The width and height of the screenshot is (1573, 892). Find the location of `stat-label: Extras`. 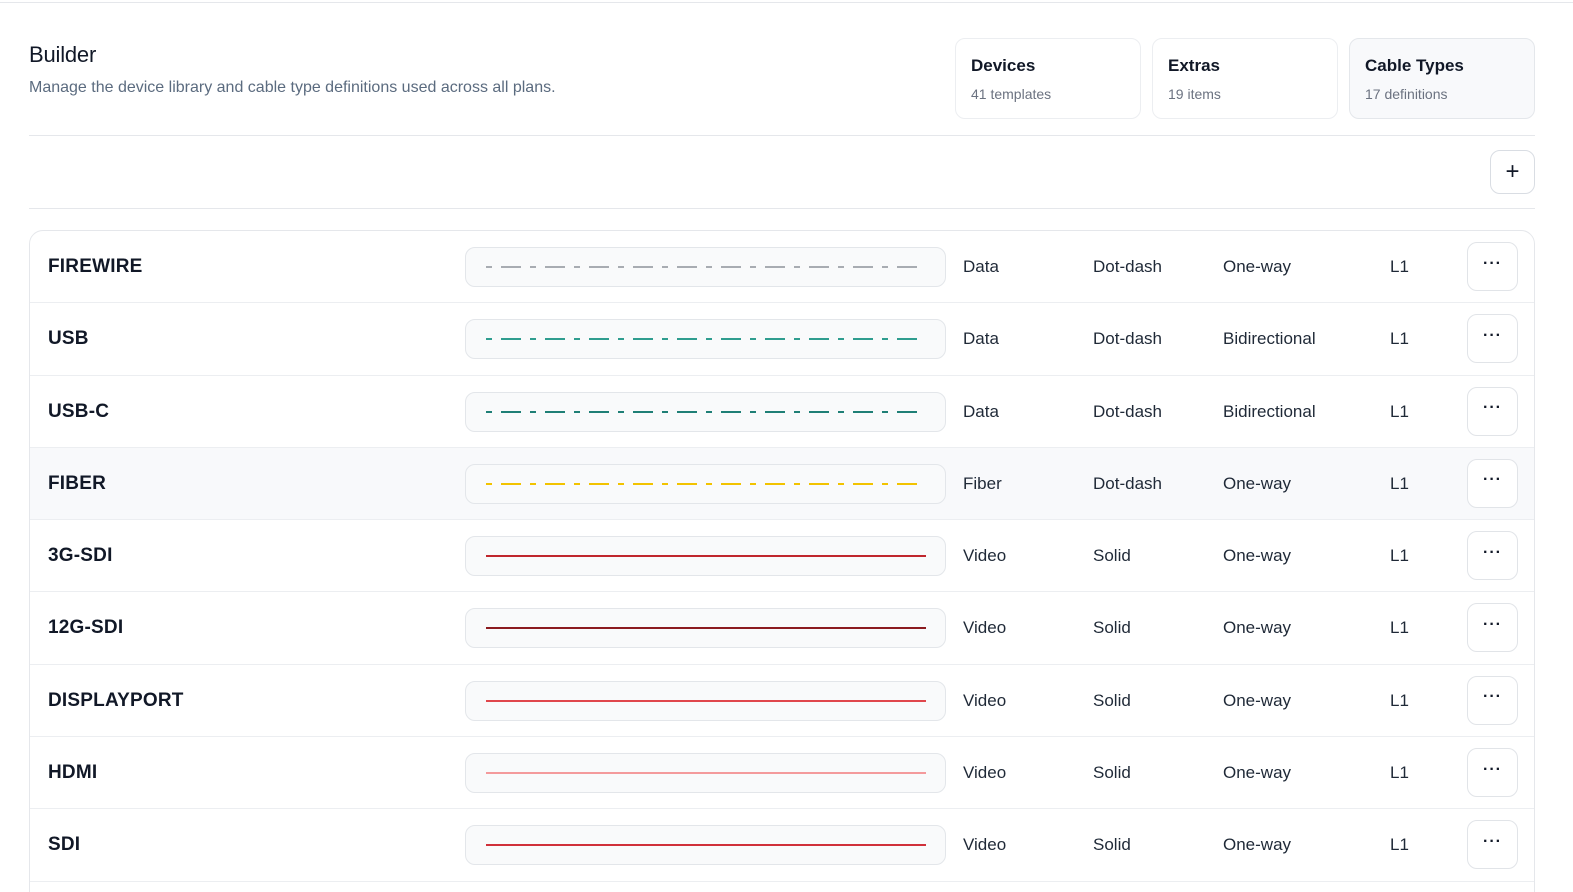

stat-label: Extras is located at coordinates (1194, 65).